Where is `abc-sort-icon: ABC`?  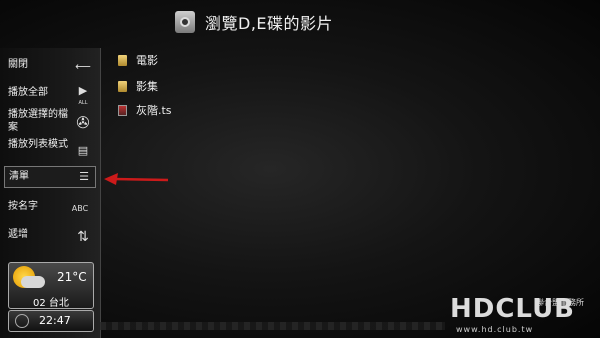
abc-sort-icon: ABC is located at coordinates (80, 208).